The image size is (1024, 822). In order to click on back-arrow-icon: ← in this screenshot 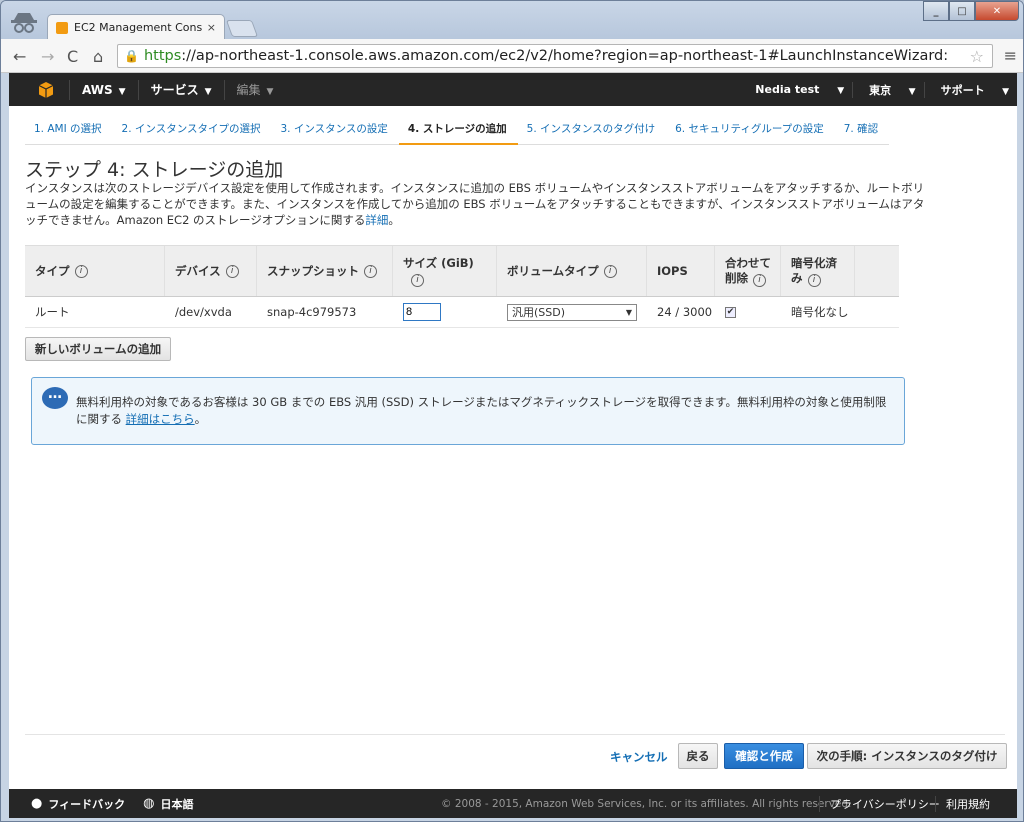, I will do `click(19, 56)`.